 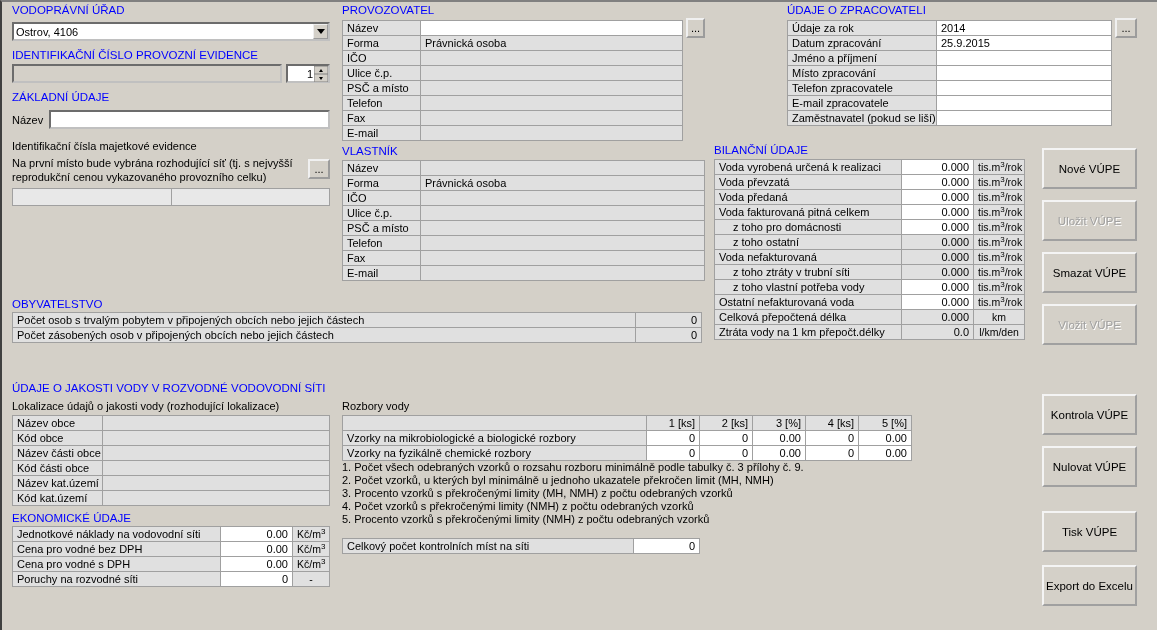 I want to click on name-field, so click(x=189, y=119).